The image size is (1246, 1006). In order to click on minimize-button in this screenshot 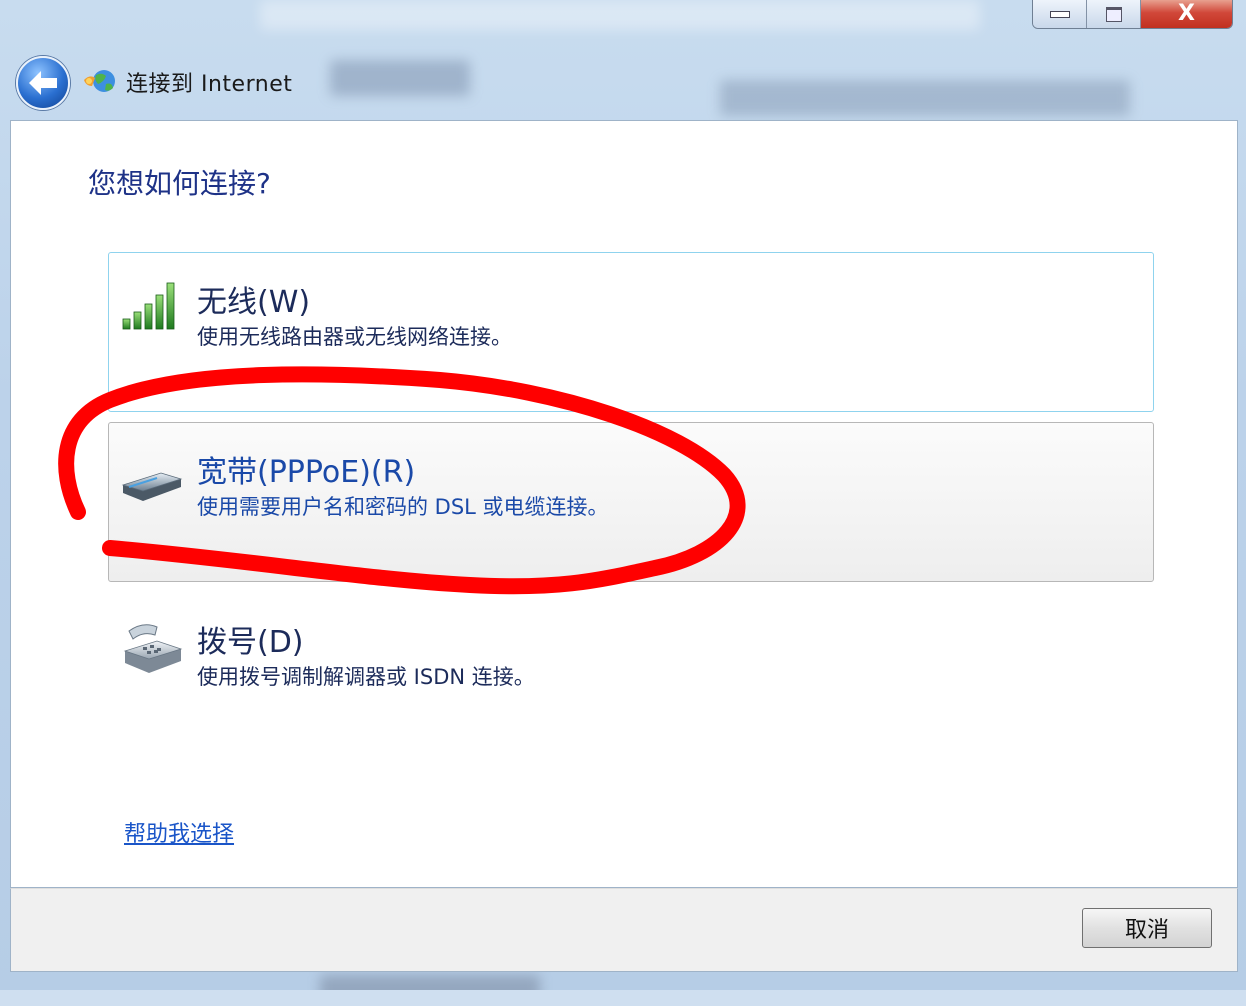, I will do `click(1060, 14)`.